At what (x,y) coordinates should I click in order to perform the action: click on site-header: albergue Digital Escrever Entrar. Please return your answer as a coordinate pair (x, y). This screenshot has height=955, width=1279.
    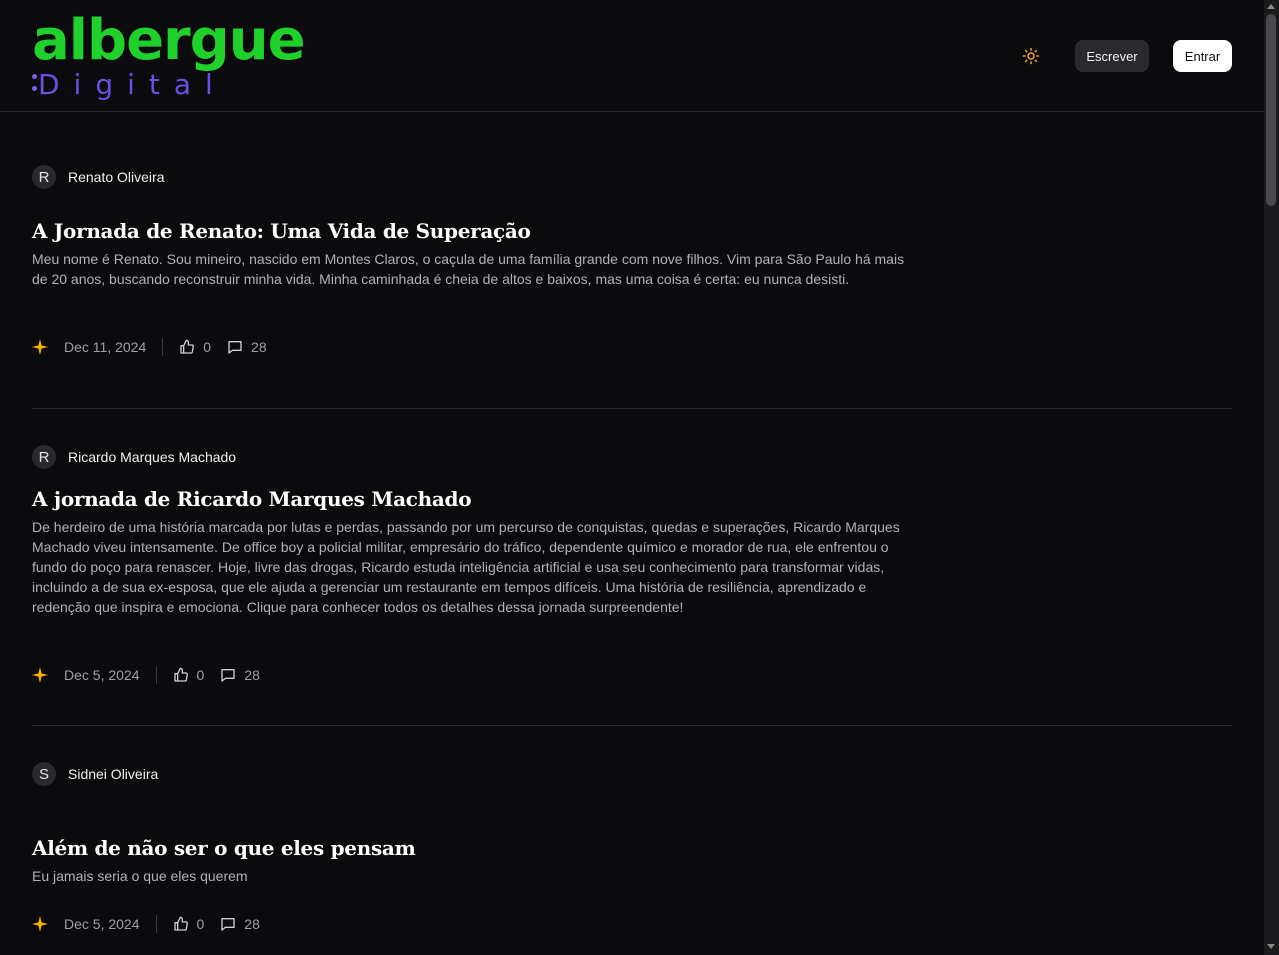
    Looking at the image, I should click on (632, 56).